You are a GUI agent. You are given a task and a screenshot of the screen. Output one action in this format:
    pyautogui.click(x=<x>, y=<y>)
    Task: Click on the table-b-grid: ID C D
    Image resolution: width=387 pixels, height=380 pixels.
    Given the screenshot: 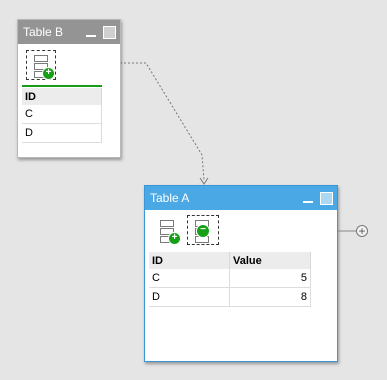 What is the action you would take?
    pyautogui.click(x=62, y=115)
    